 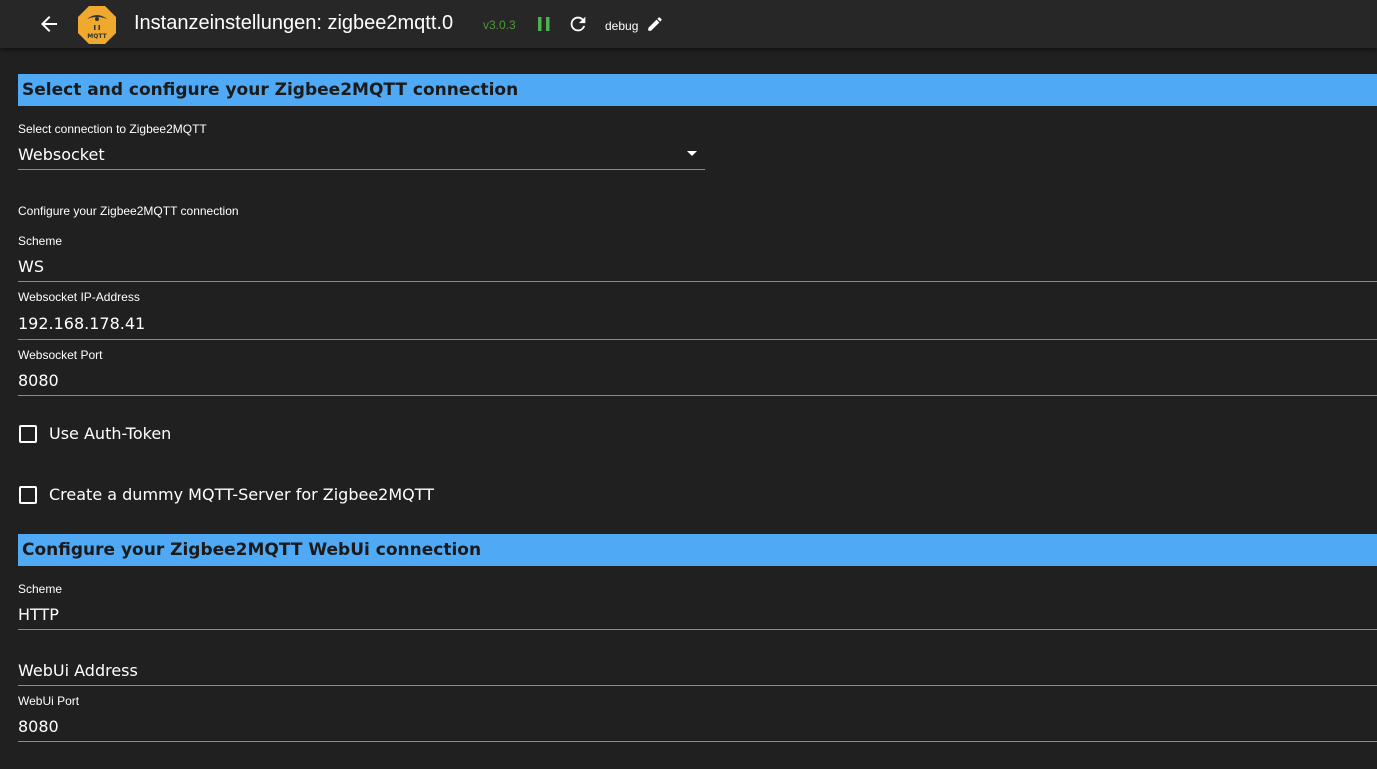 I want to click on webui-scheme-label: Scheme, so click(x=40, y=589).